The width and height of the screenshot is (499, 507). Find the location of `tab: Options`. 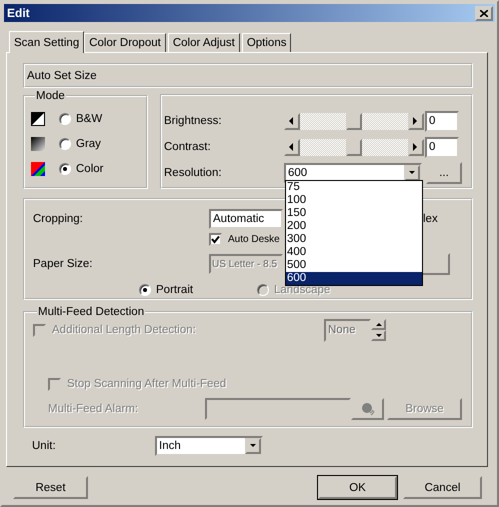

tab: Options is located at coordinates (267, 42).